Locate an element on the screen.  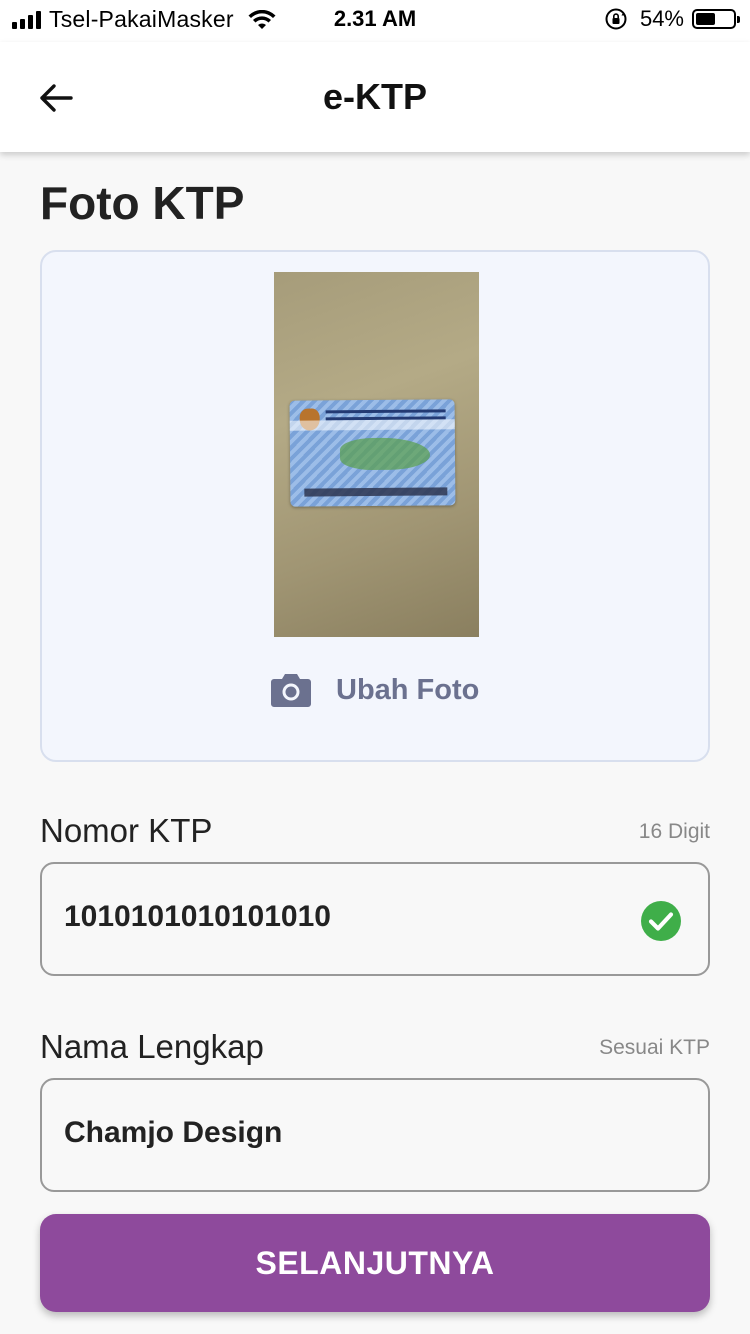
nomor-ktp-hint: 16 Digit is located at coordinates (674, 831).